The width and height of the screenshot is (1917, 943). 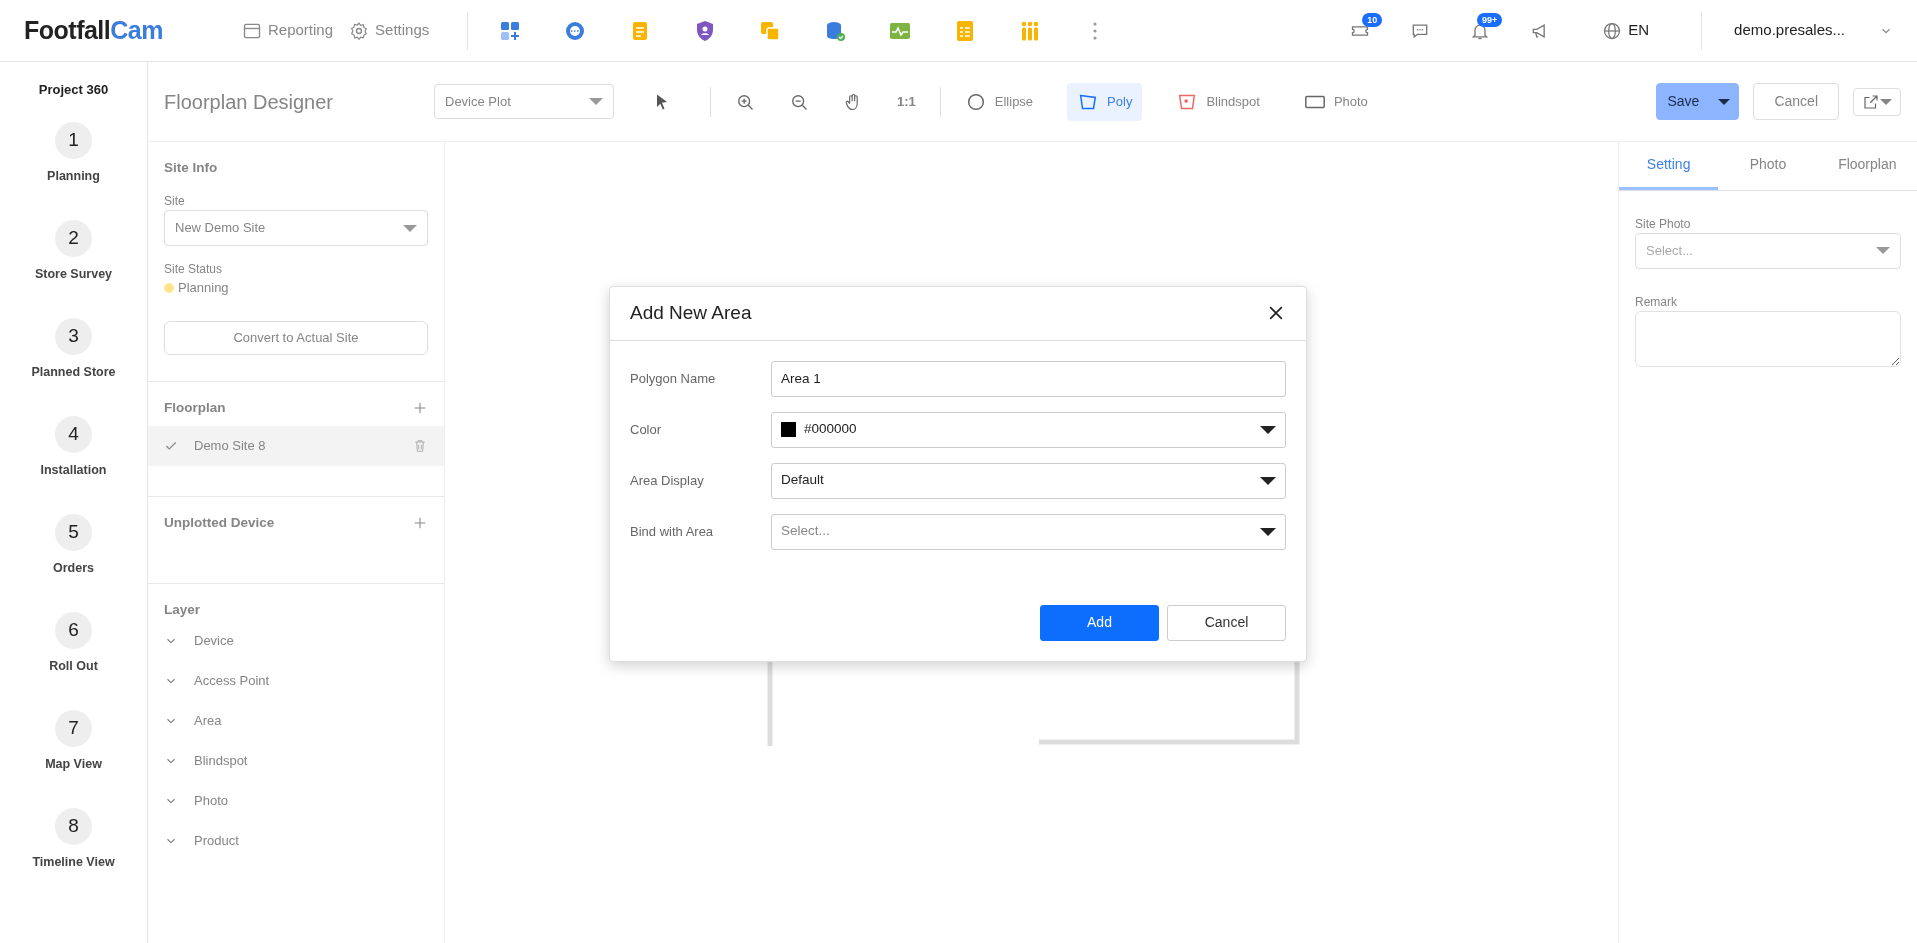 I want to click on panel-tab: Floorplan, so click(x=1867, y=166).